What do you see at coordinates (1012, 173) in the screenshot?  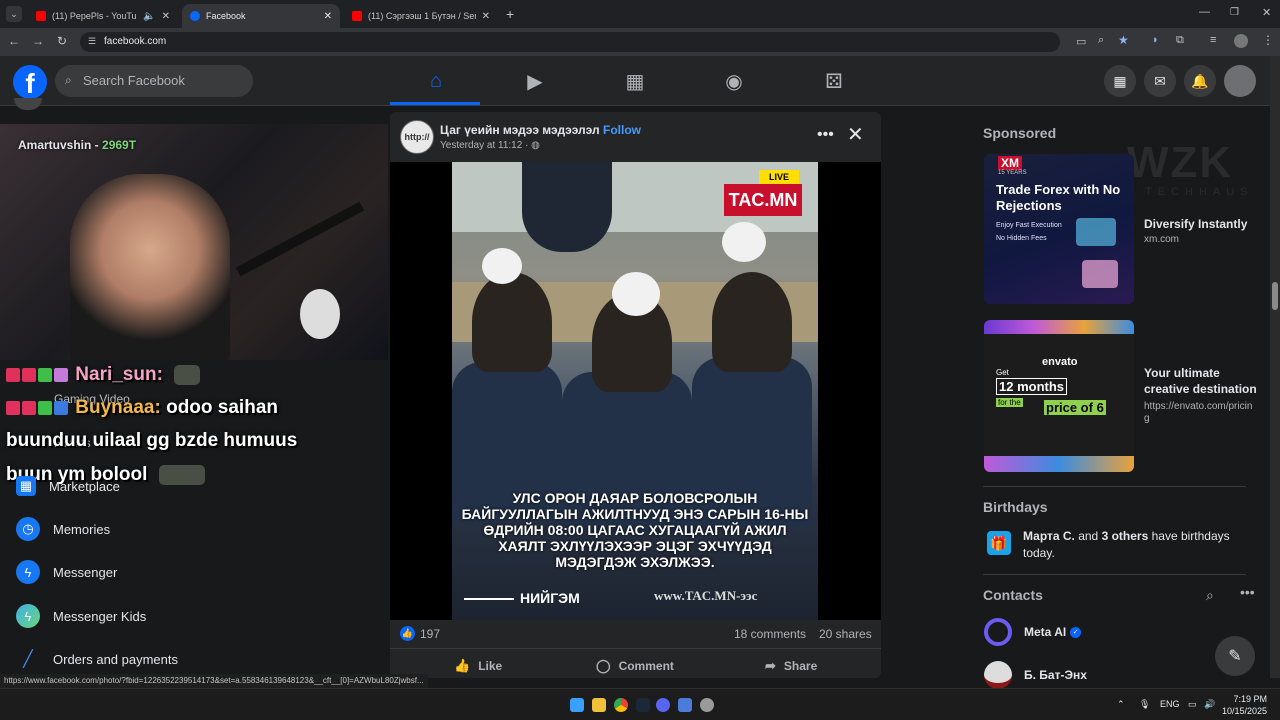 I see `xm-years: 15 YEARS` at bounding box center [1012, 173].